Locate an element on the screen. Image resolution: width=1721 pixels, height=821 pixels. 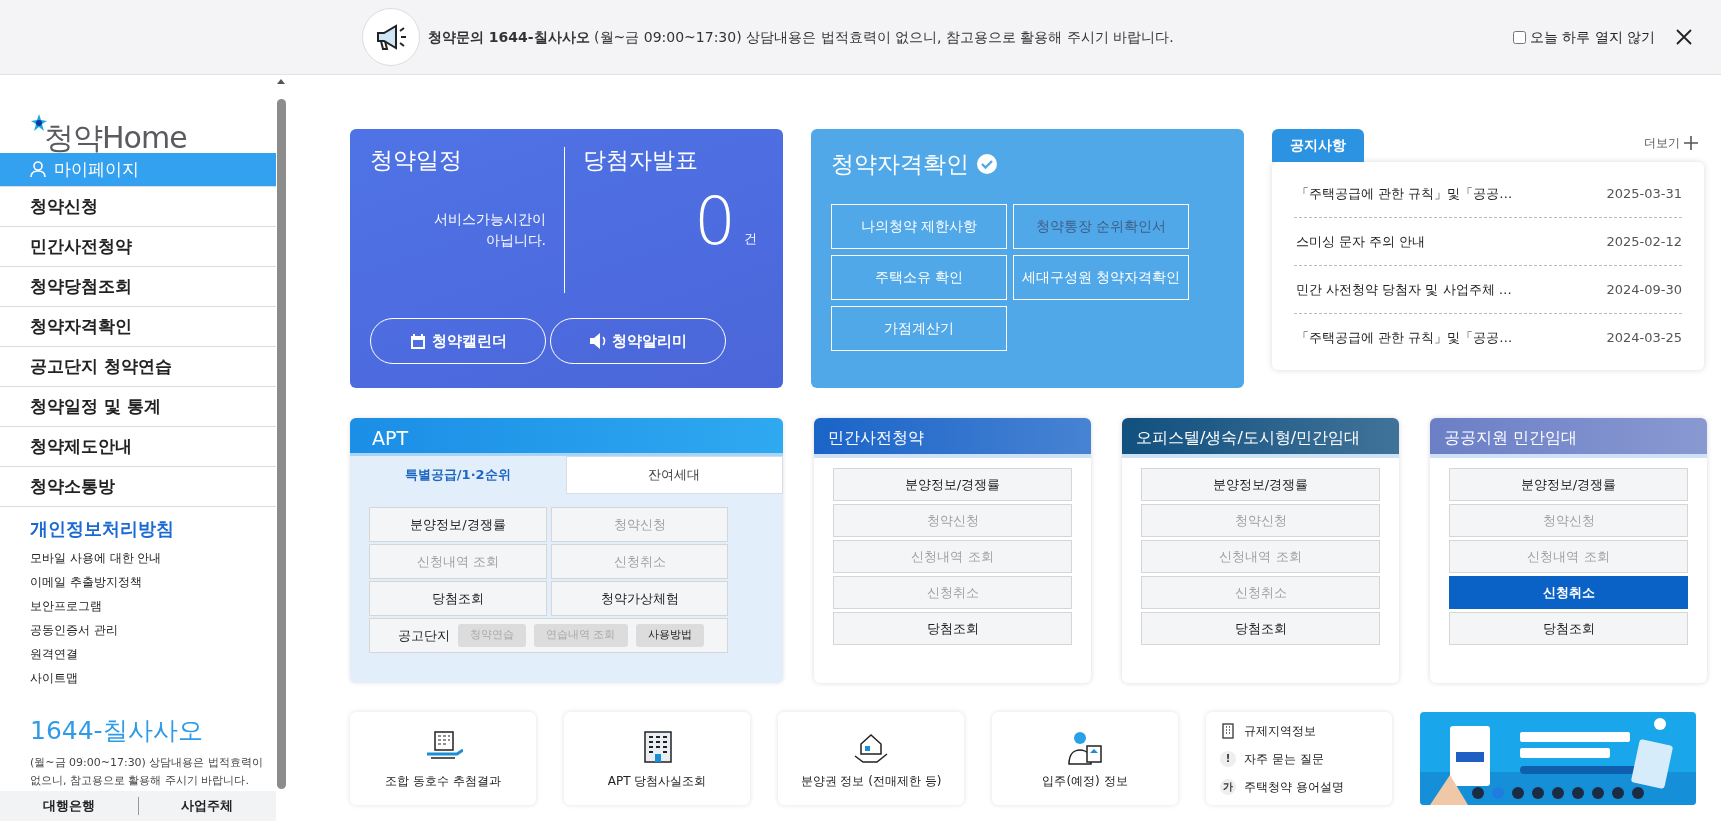
menu-button: 청약가상체험 is located at coordinates (639, 598).